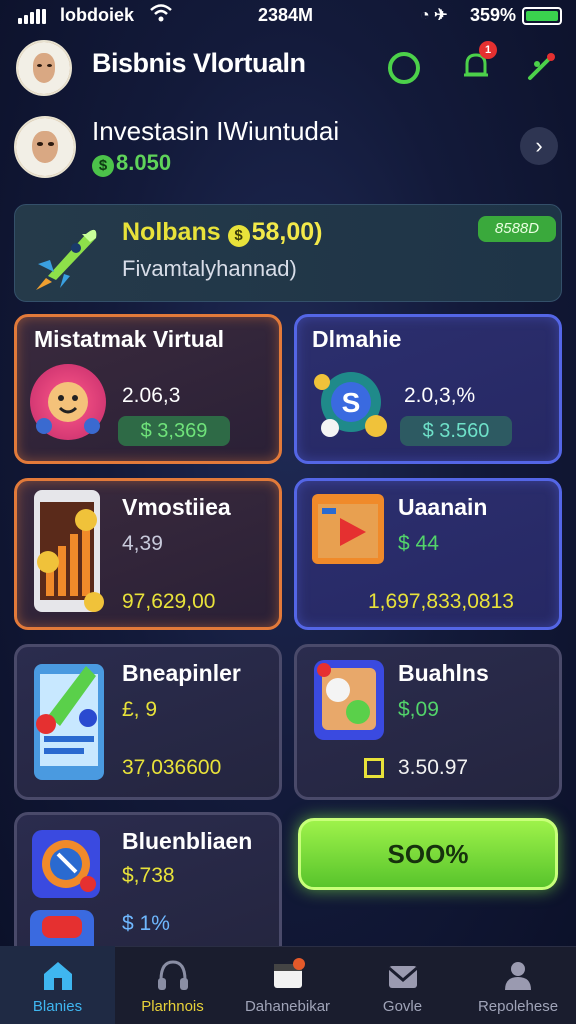  I want to click on rocket-phone-icon, so click(70, 720).